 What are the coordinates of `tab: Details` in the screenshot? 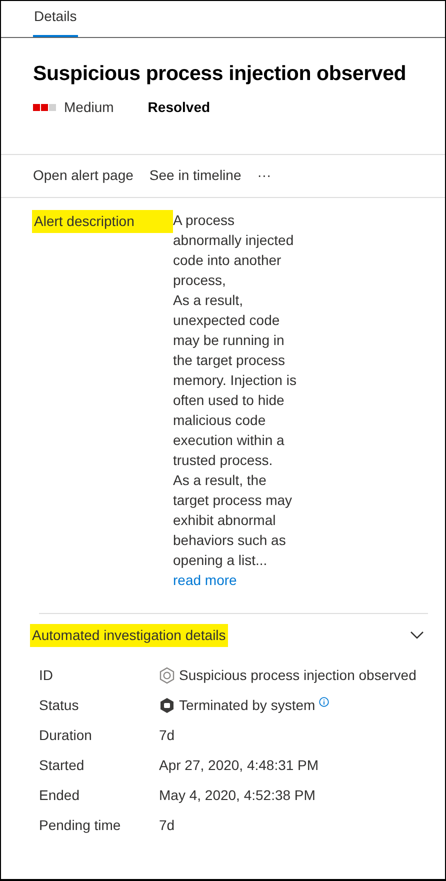 It's located at (55, 21).